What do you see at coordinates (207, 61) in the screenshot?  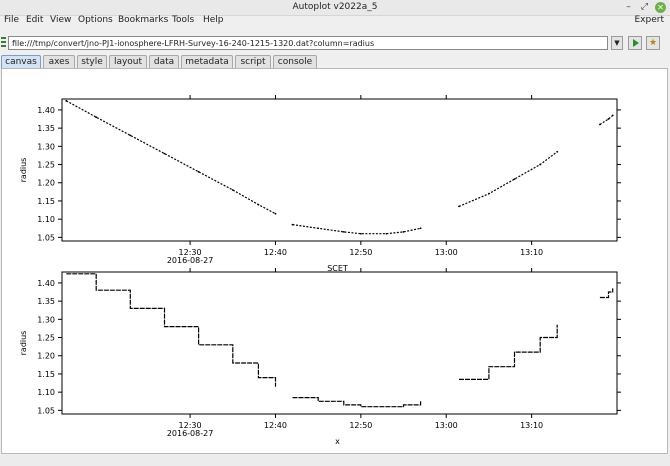 I see `tab-metadata: metadata` at bounding box center [207, 61].